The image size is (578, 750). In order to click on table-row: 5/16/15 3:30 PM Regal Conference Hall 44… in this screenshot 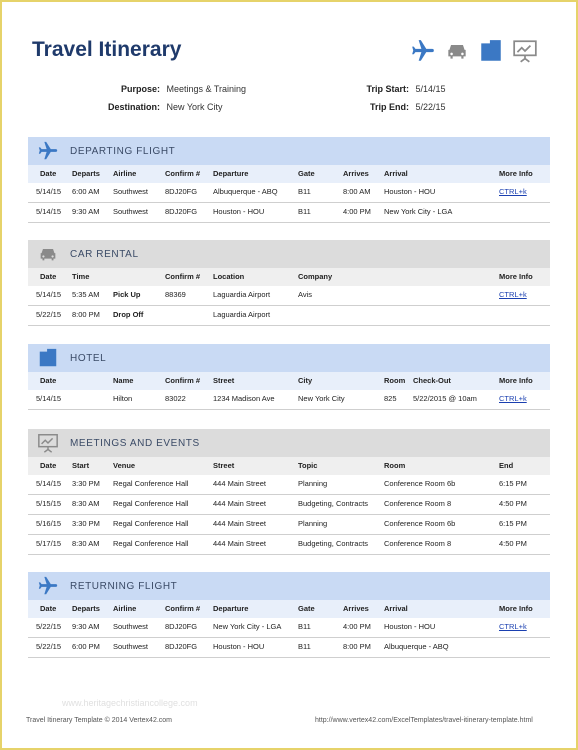, I will do `click(289, 525)`.